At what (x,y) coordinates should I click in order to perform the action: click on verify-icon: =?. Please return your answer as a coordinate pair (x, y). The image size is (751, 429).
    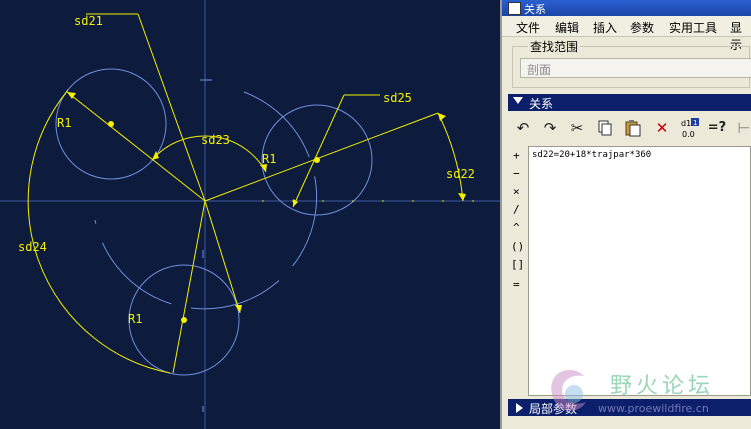
    Looking at the image, I should click on (717, 128).